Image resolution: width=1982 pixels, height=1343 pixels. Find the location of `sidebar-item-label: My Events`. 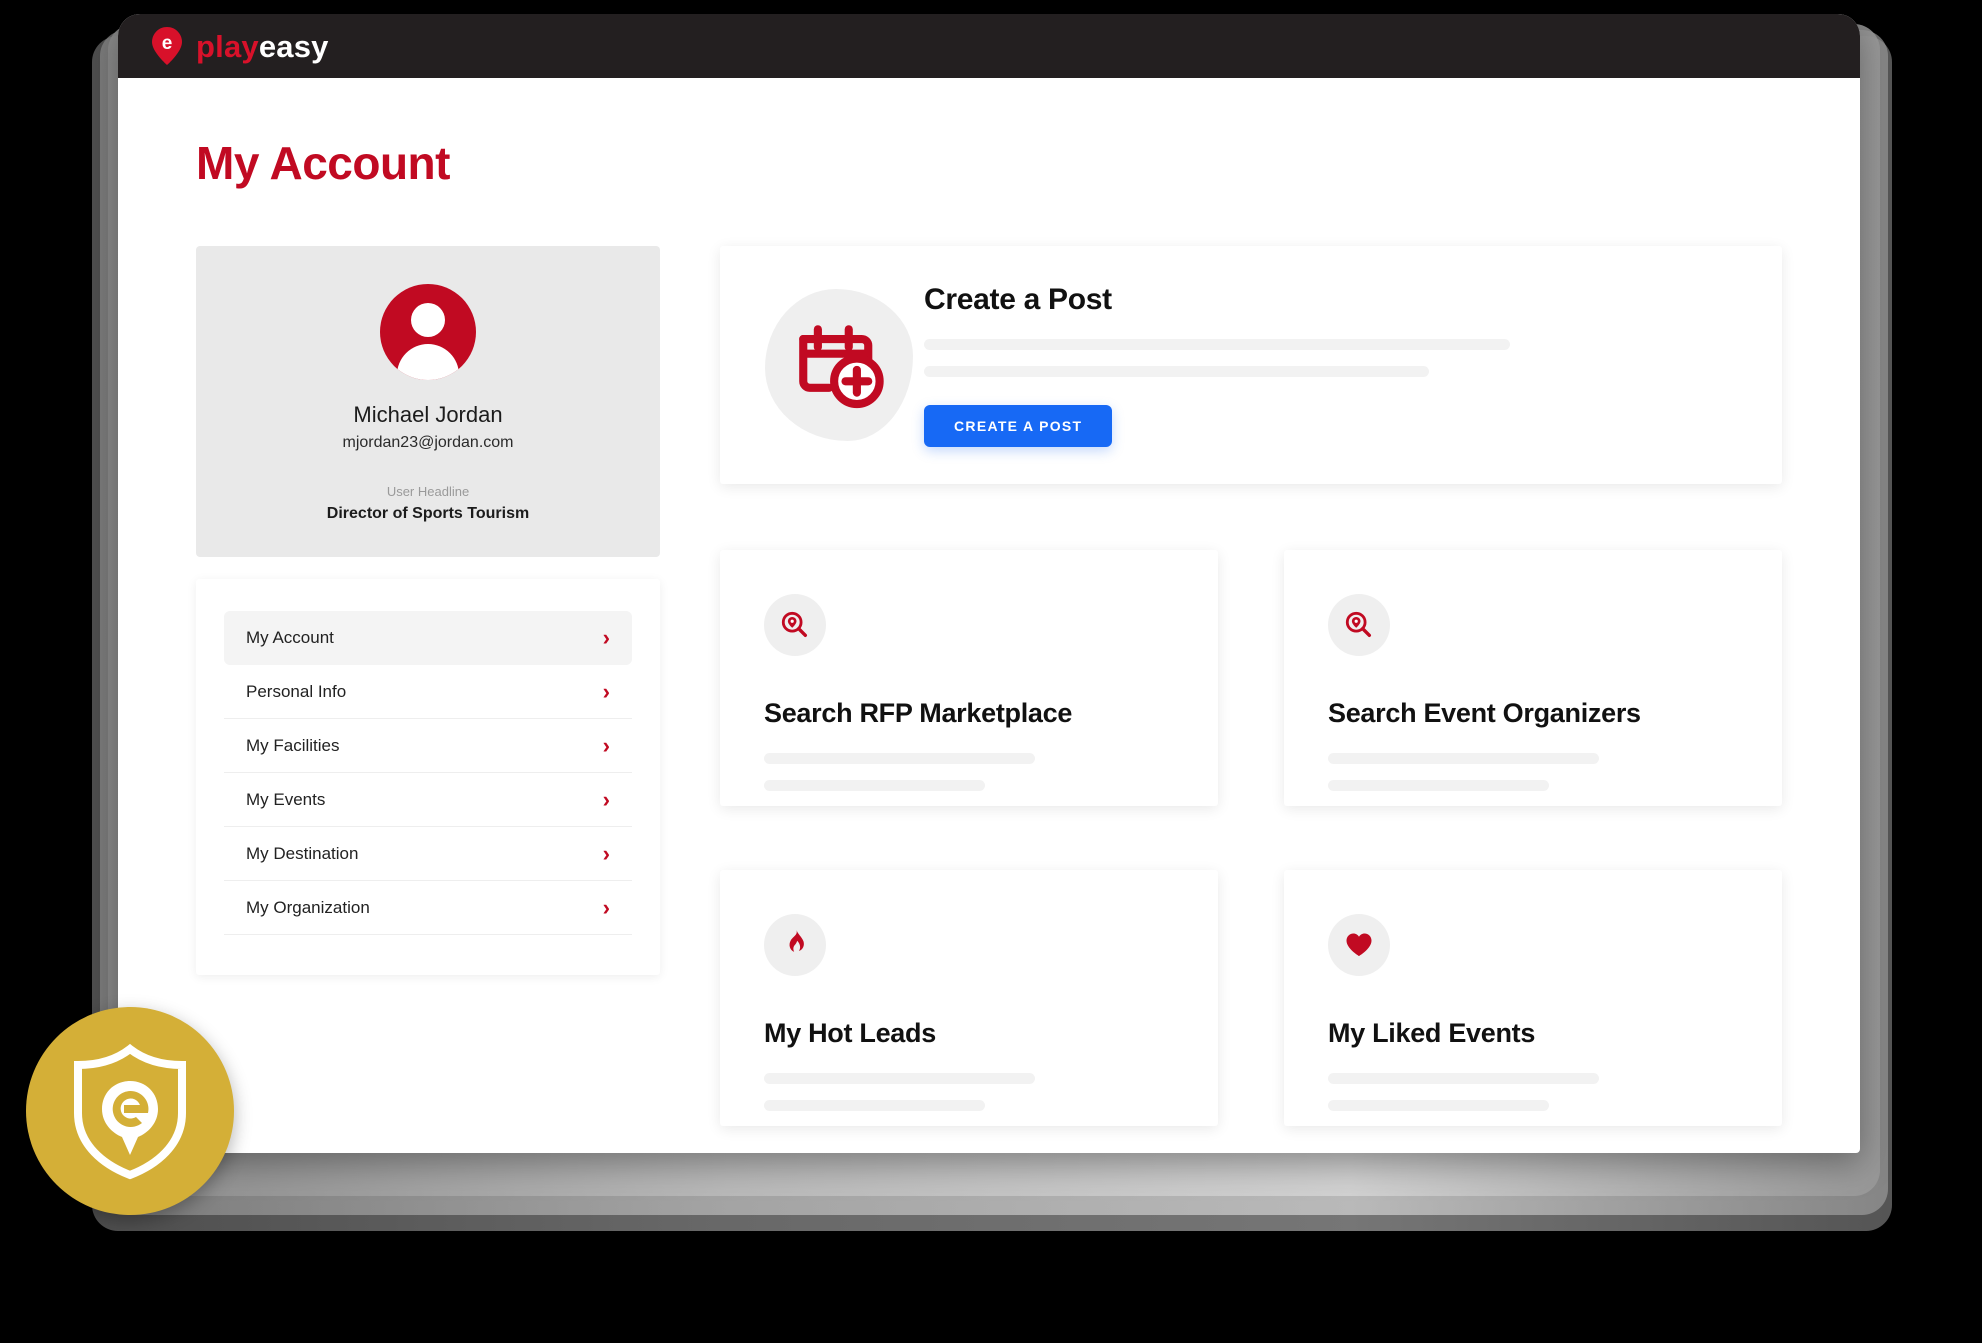

sidebar-item-label: My Events is located at coordinates (286, 799).